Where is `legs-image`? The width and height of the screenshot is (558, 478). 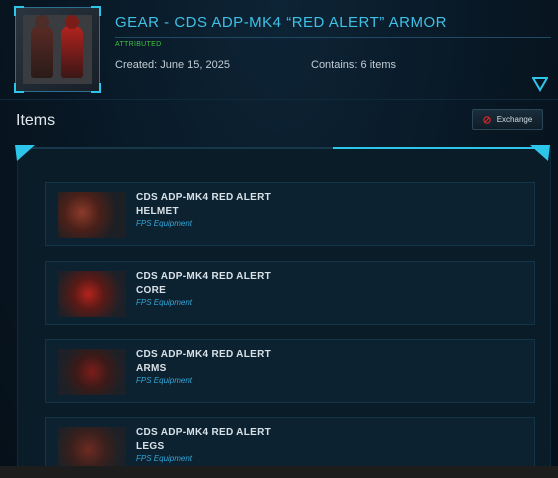
legs-image is located at coordinates (92, 447).